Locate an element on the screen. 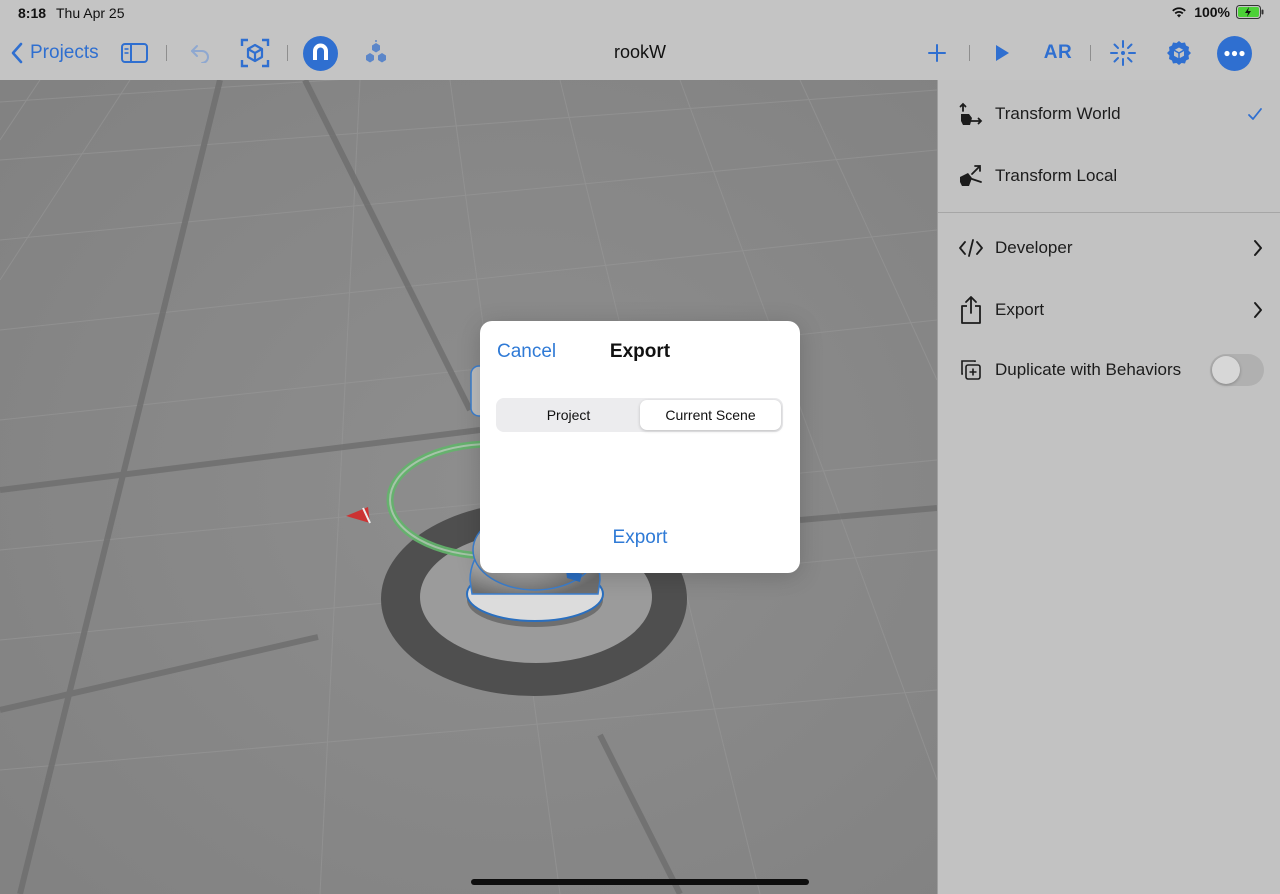 This screenshot has height=894, width=1280. magnet-icon is located at coordinates (320, 53).